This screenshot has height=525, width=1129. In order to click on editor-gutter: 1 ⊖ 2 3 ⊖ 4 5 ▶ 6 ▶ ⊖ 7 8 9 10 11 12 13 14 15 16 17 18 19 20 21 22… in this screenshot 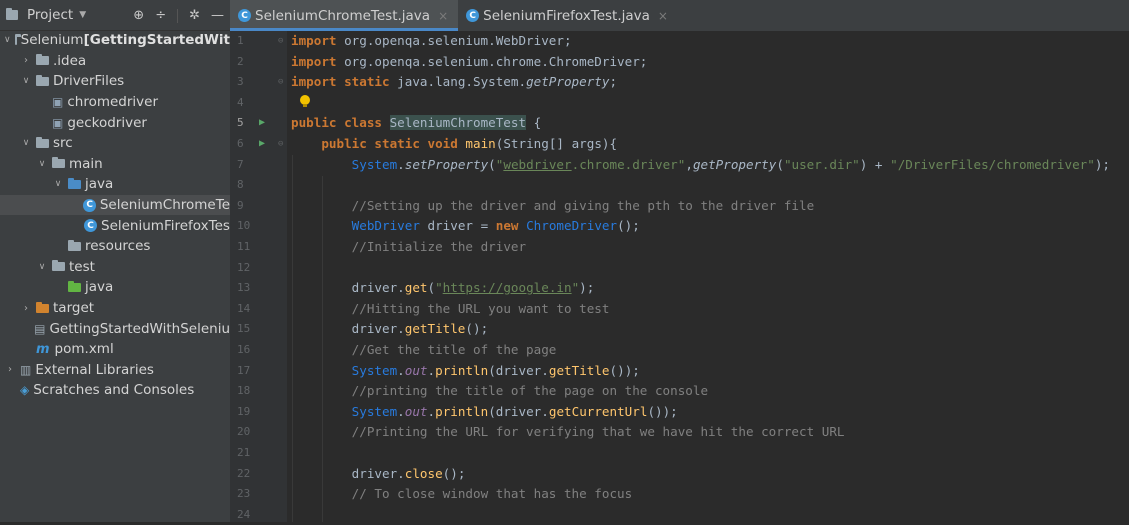, I will do `click(258, 276)`.